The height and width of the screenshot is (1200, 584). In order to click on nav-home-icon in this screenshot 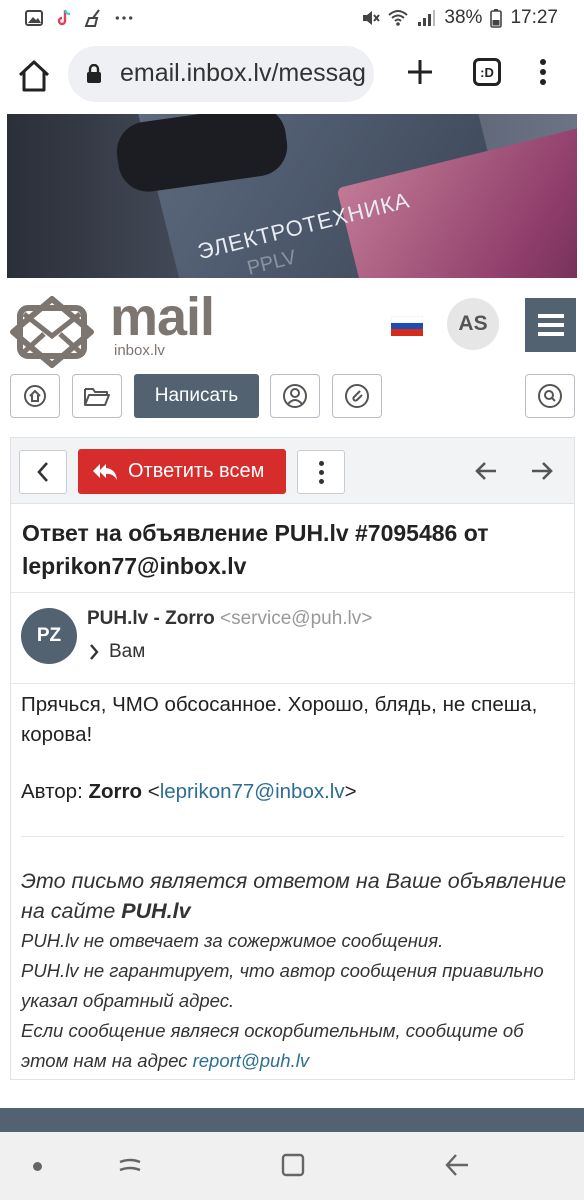, I will do `click(293, 1165)`.